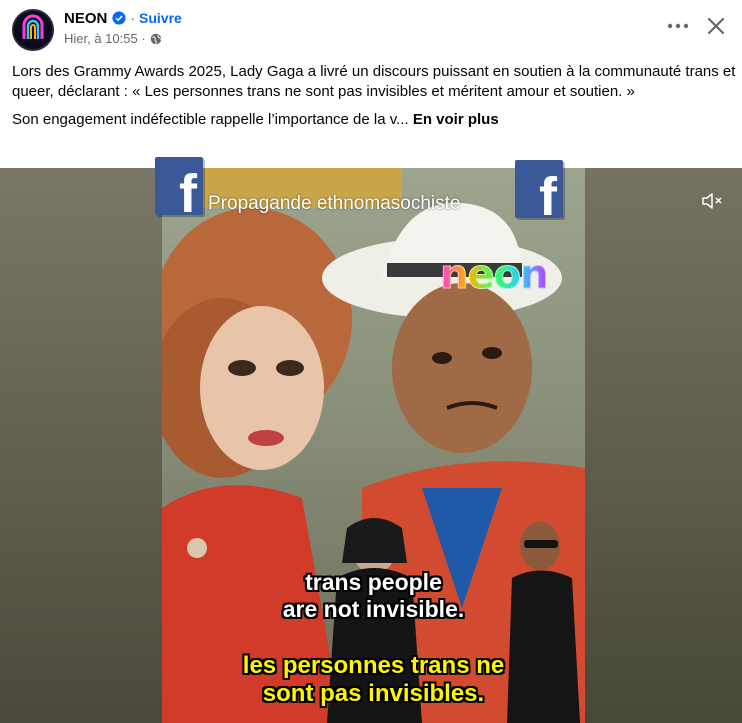 The width and height of the screenshot is (742, 723). Describe the element at coordinates (371, 28) in the screenshot. I see `post-header: NEON · Suivre Hier, à 10:55 ·` at that location.